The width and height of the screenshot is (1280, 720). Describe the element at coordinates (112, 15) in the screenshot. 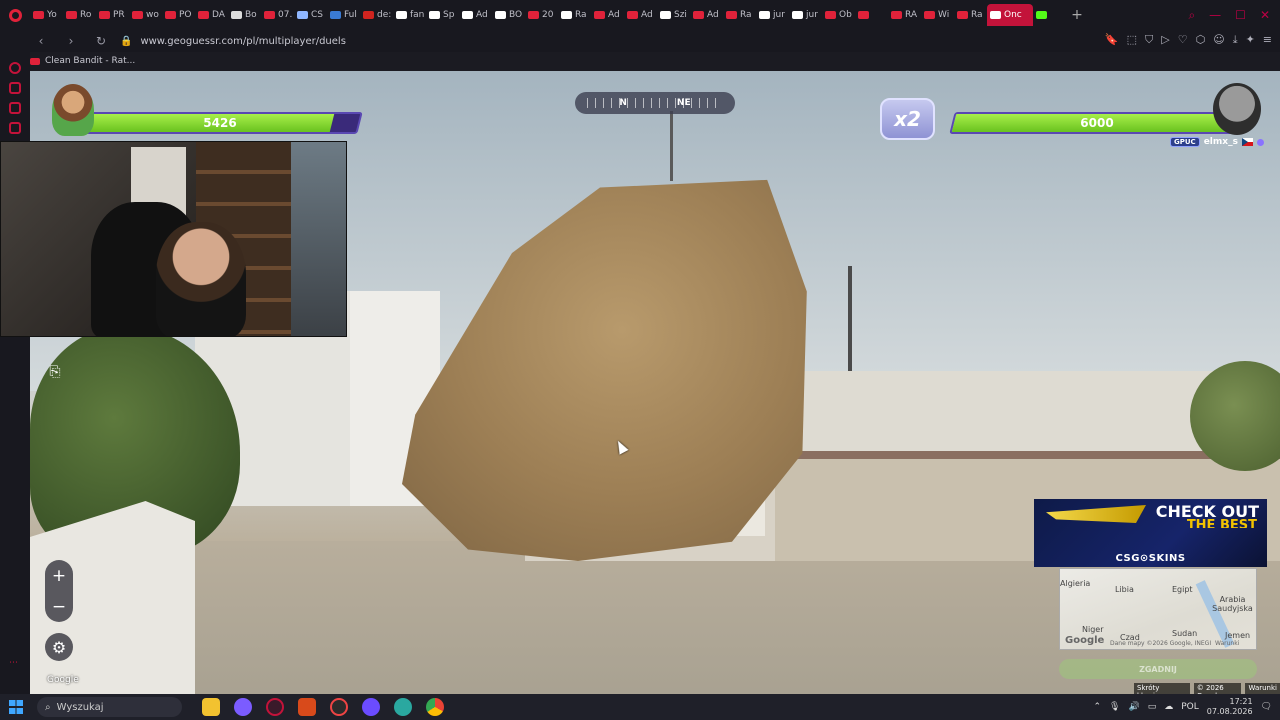

I see `tab-item: PR` at that location.